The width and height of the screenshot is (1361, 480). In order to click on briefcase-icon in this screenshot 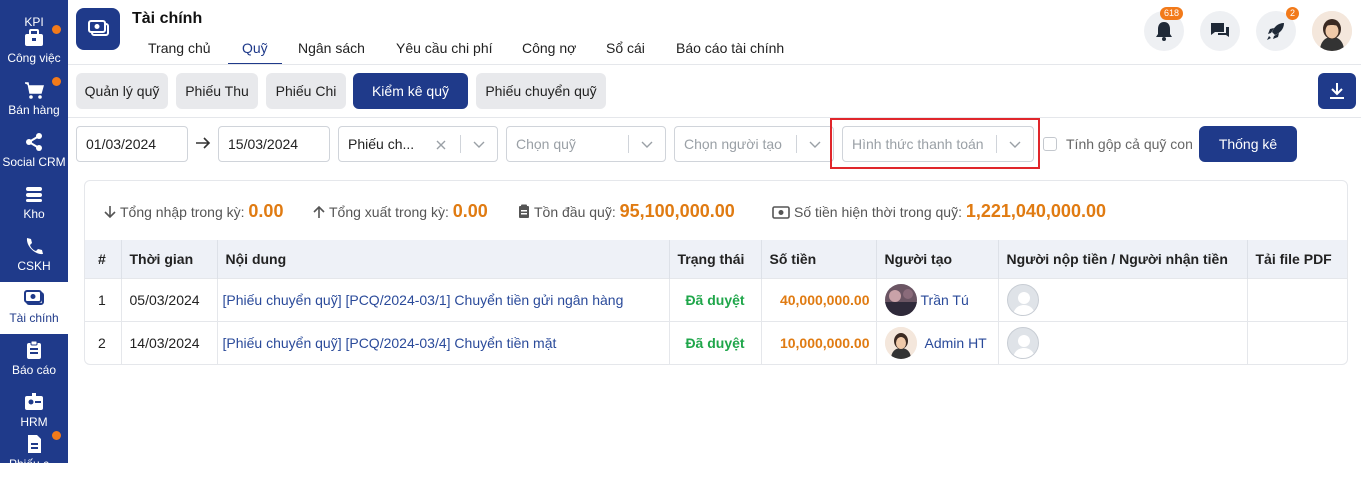, I will do `click(34, 37)`.